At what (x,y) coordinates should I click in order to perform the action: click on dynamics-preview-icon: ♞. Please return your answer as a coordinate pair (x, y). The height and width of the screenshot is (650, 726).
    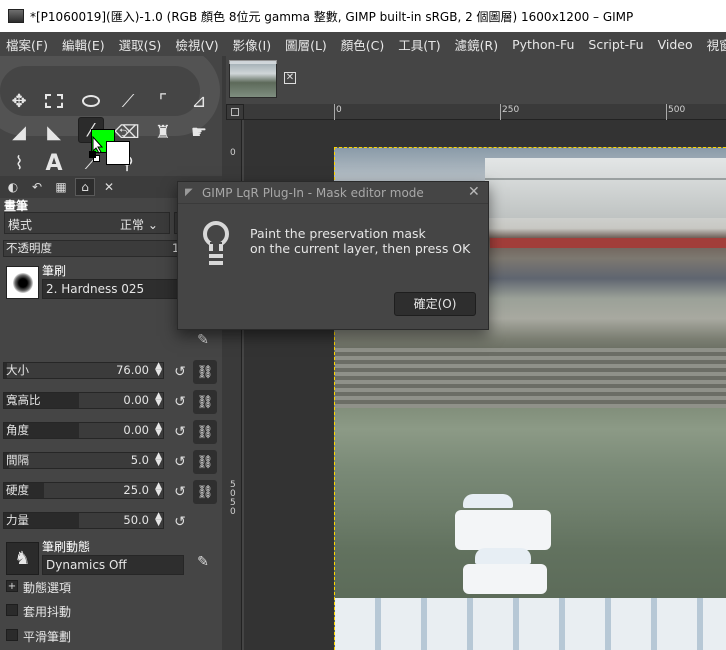
    Looking at the image, I should click on (22, 558).